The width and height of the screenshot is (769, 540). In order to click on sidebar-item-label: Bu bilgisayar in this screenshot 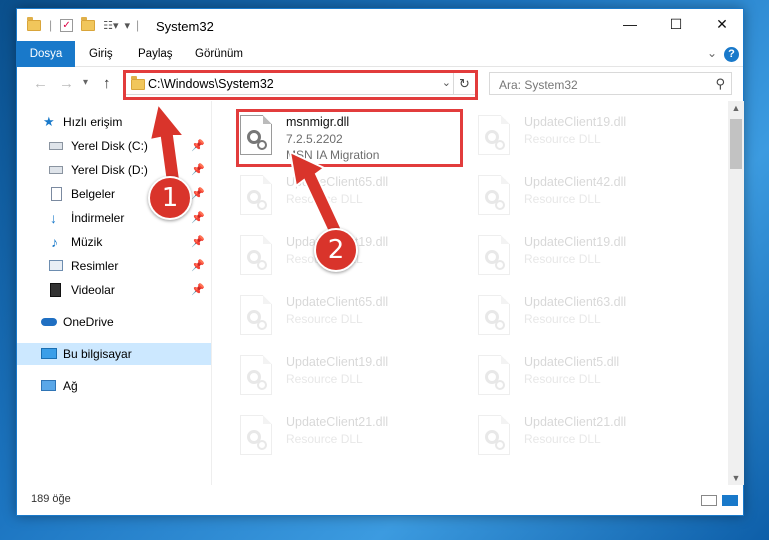, I will do `click(97, 354)`.